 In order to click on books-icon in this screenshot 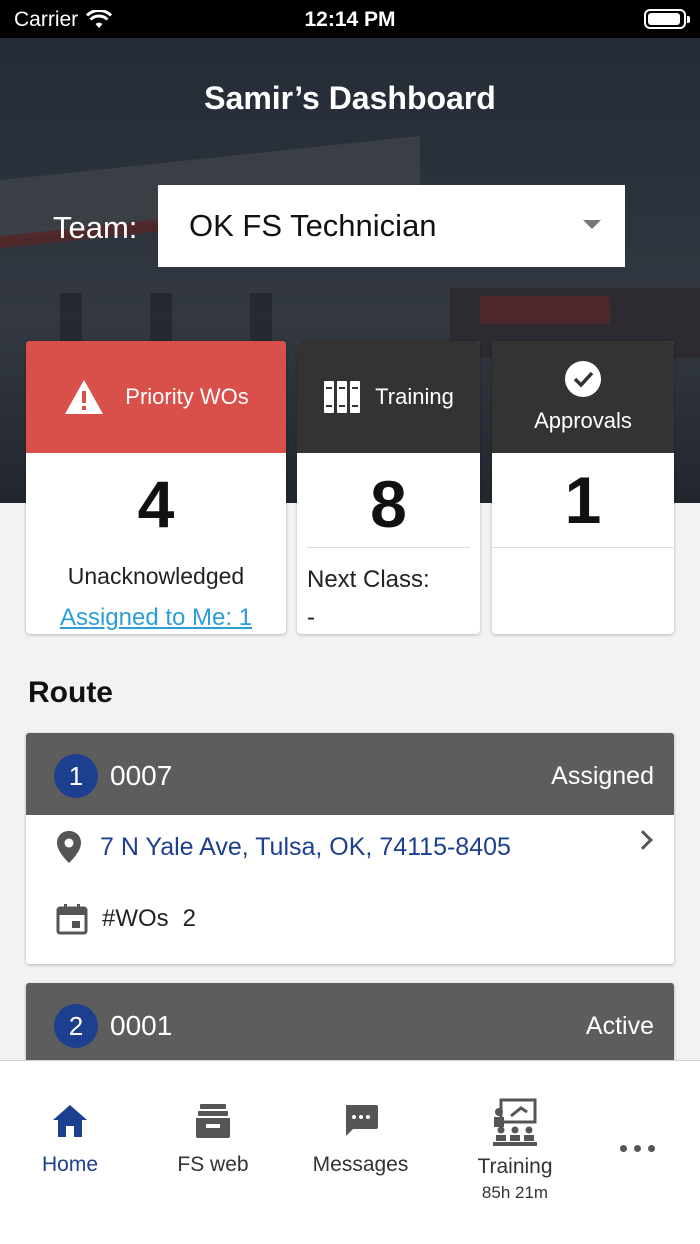, I will do `click(342, 397)`.